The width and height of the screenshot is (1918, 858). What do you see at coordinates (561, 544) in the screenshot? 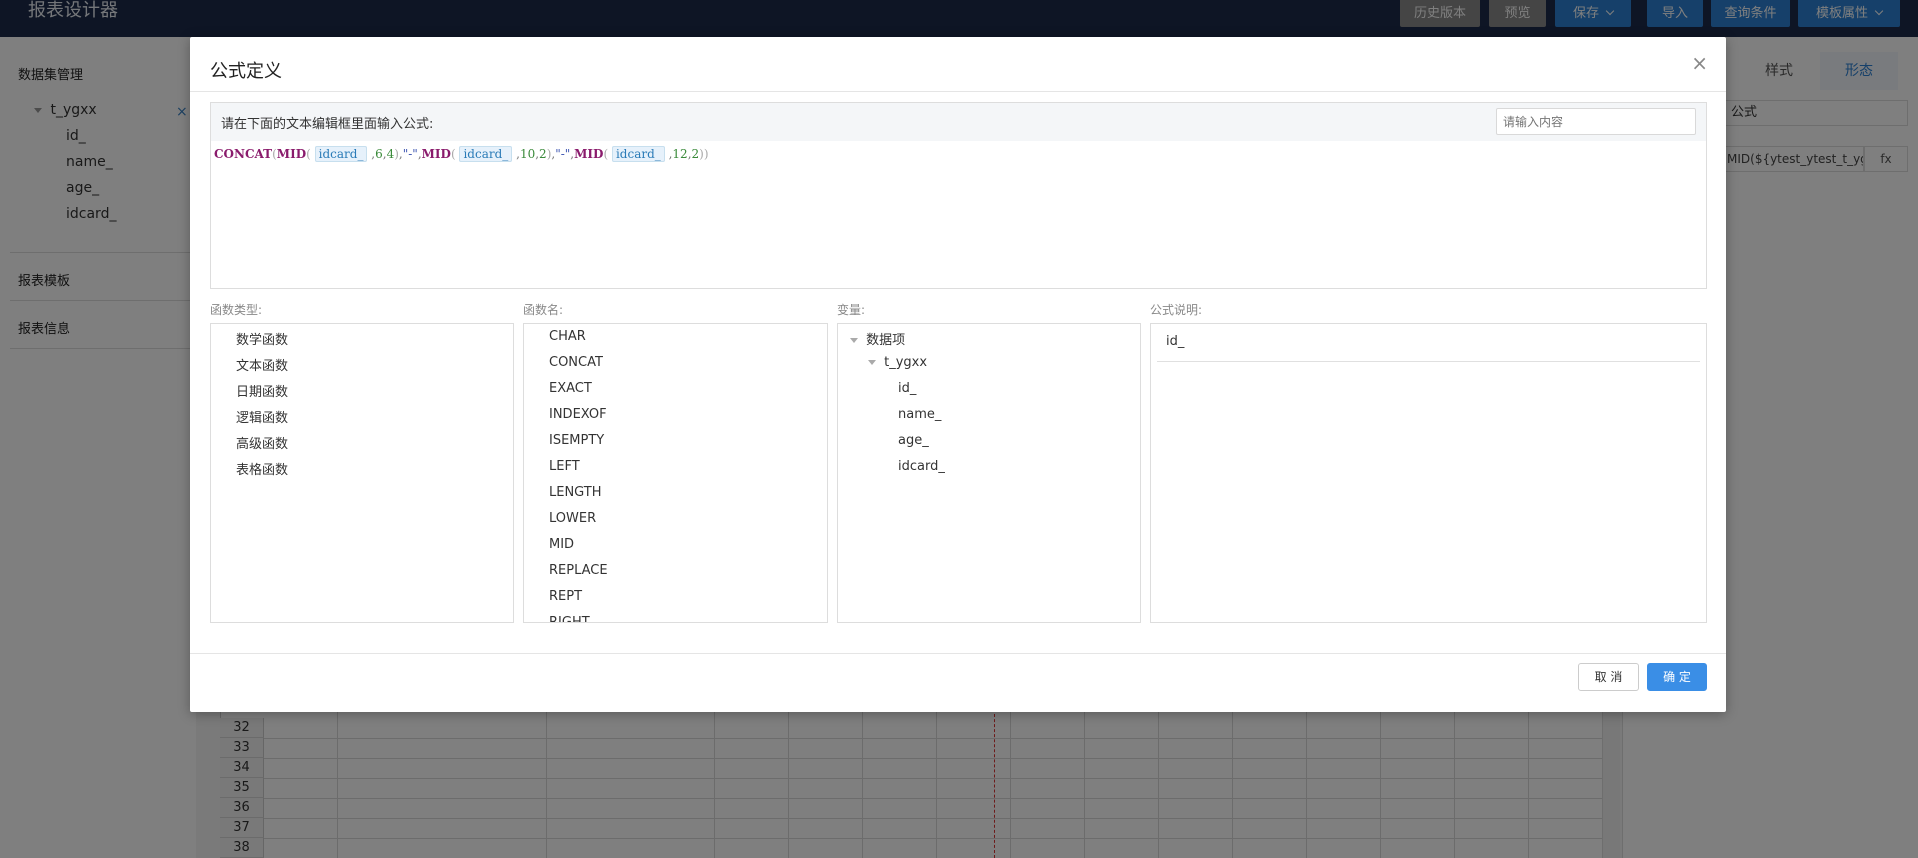
I see `function-name-item: MID` at bounding box center [561, 544].